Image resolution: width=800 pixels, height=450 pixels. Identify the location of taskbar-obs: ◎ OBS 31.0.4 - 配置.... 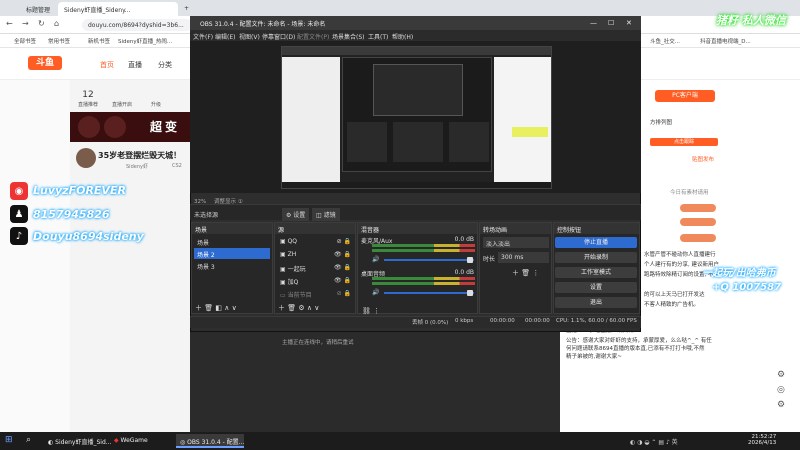
(210, 441).